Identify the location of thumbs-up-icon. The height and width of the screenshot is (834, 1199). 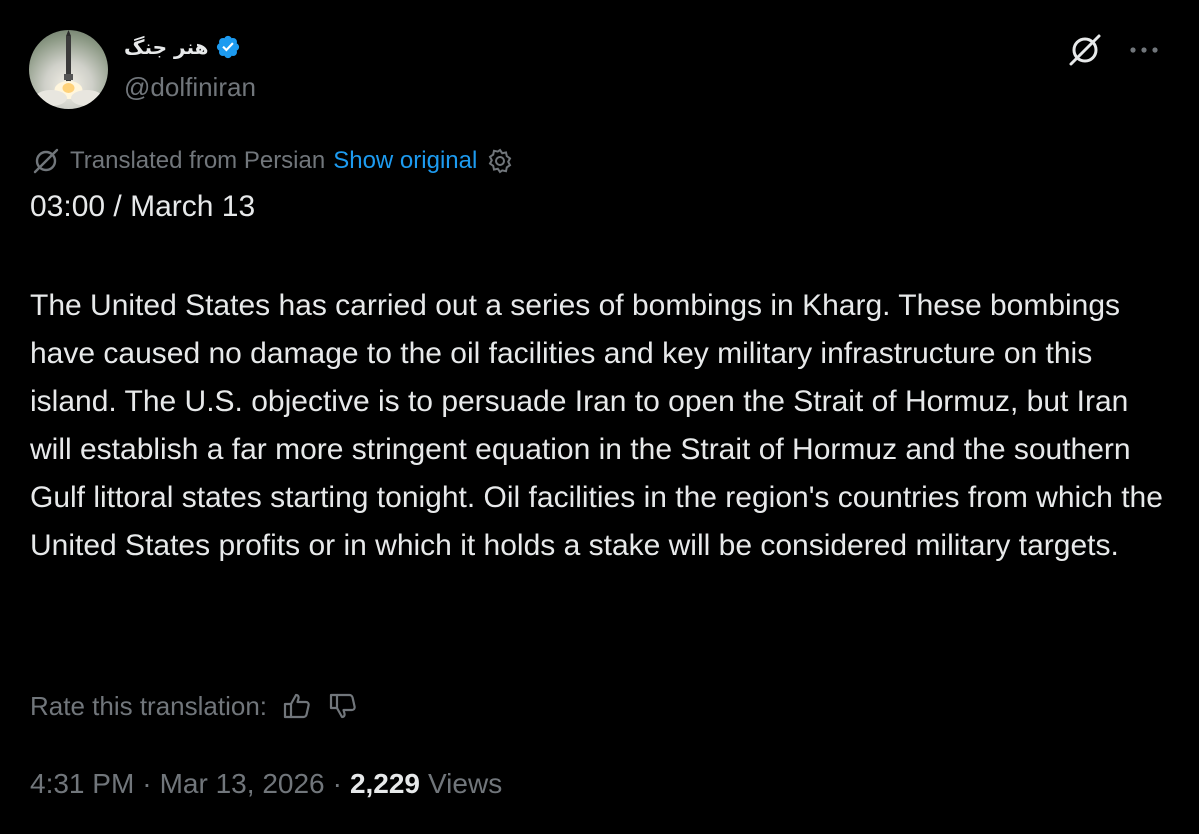
(297, 706).